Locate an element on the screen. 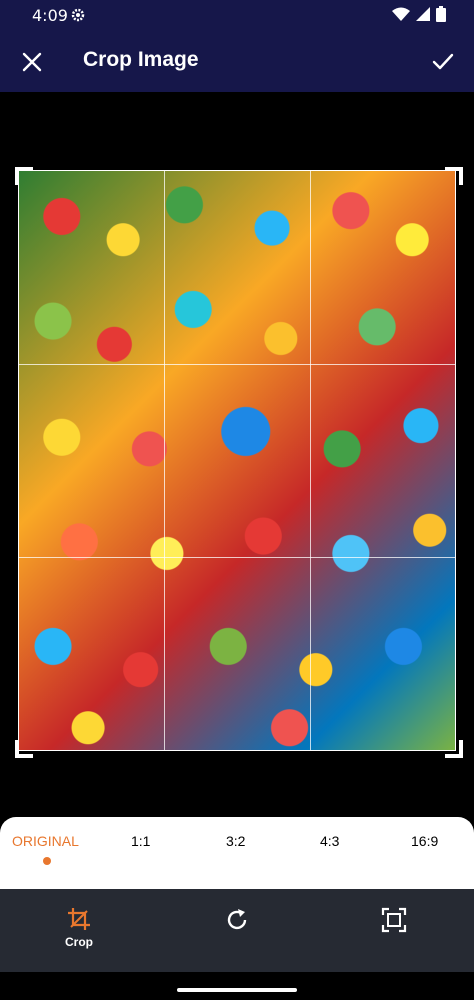 Image resolution: width=474 pixels, height=1000 pixels. close-icon is located at coordinates (32, 62).